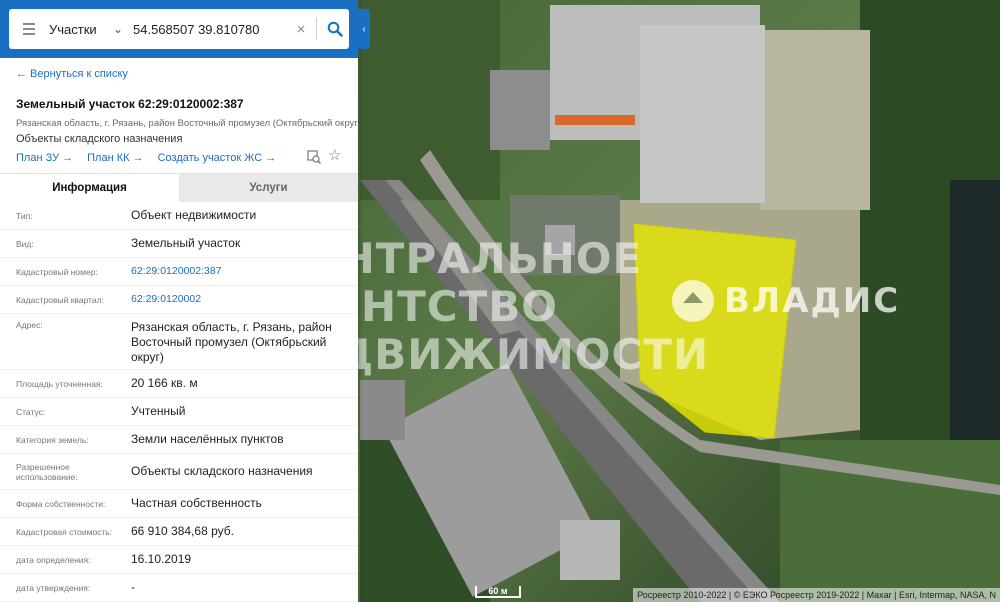 The width and height of the screenshot is (1000, 602). Describe the element at coordinates (498, 592) in the screenshot. I see `scale-bar: 60 м` at that location.